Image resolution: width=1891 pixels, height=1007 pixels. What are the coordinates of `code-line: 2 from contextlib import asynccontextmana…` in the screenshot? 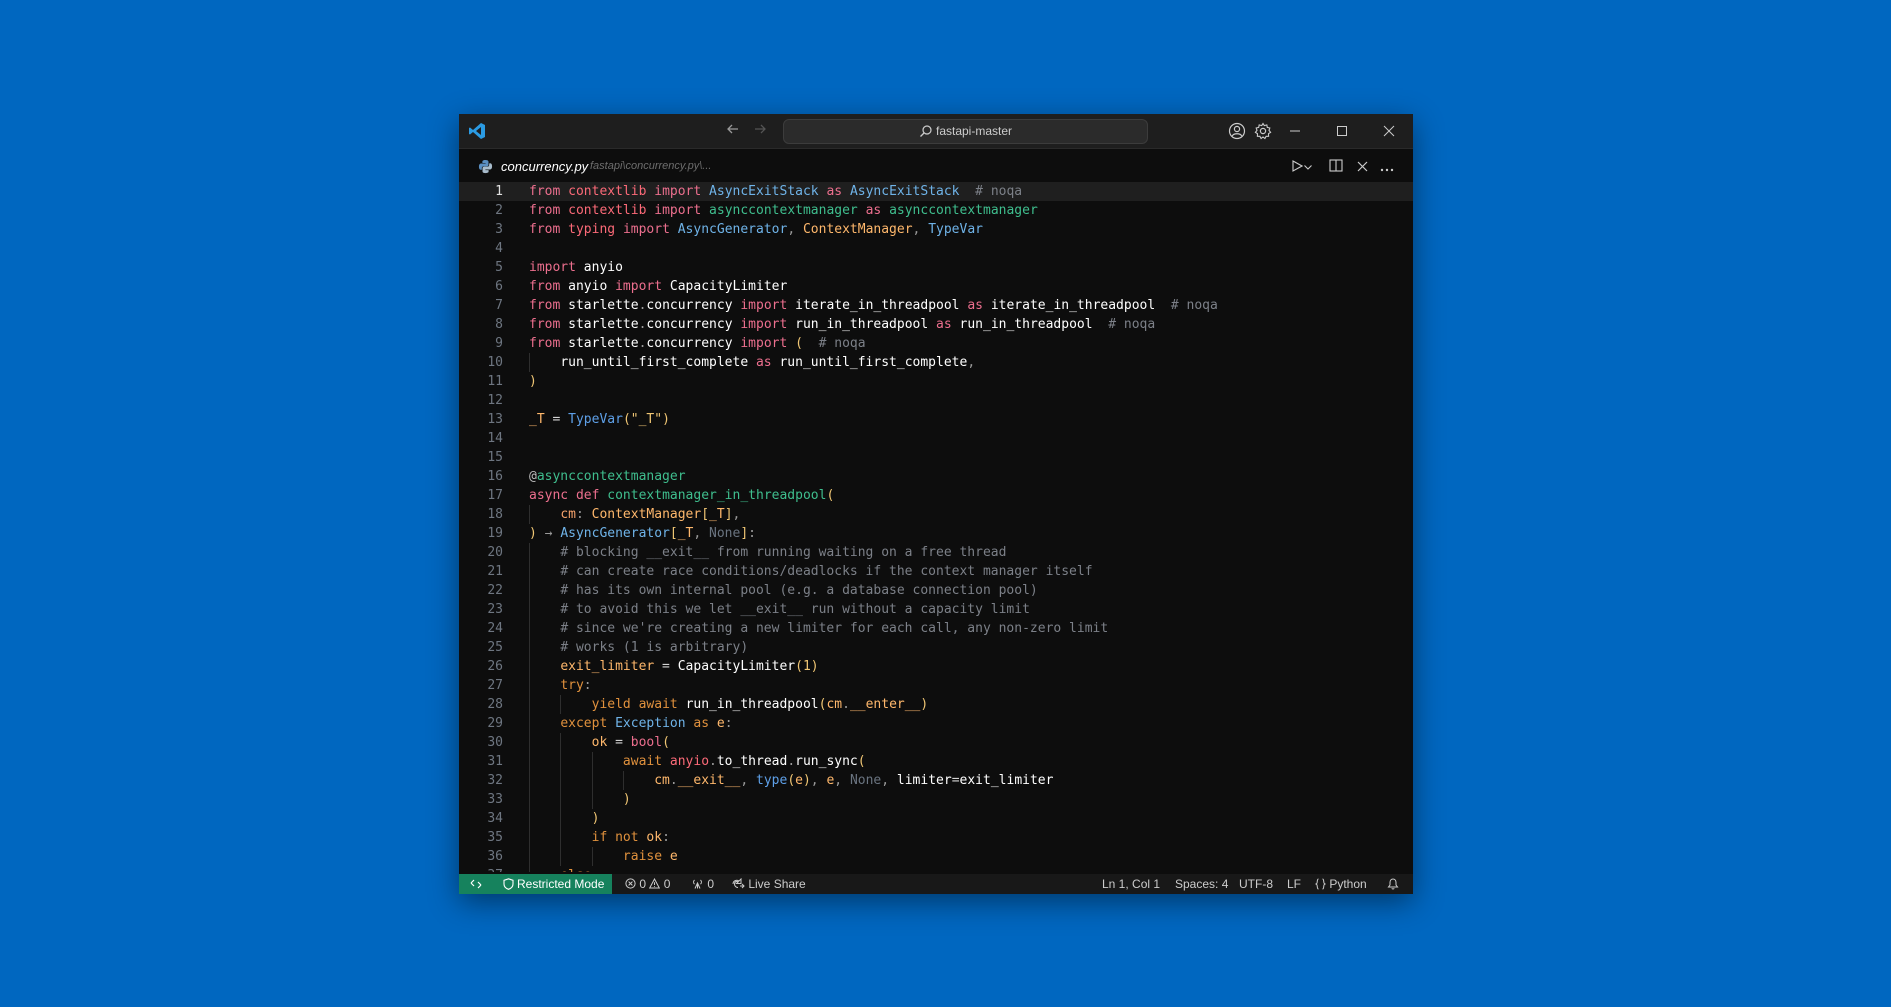 It's located at (936, 210).